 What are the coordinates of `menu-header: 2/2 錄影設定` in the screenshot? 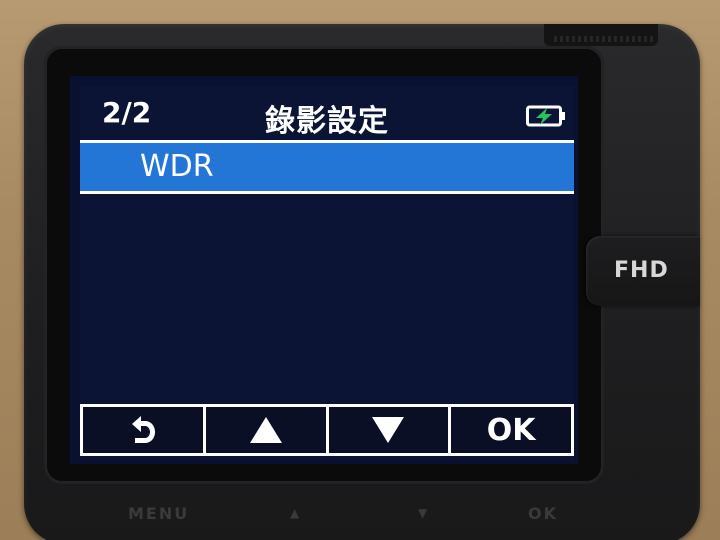 It's located at (327, 112).